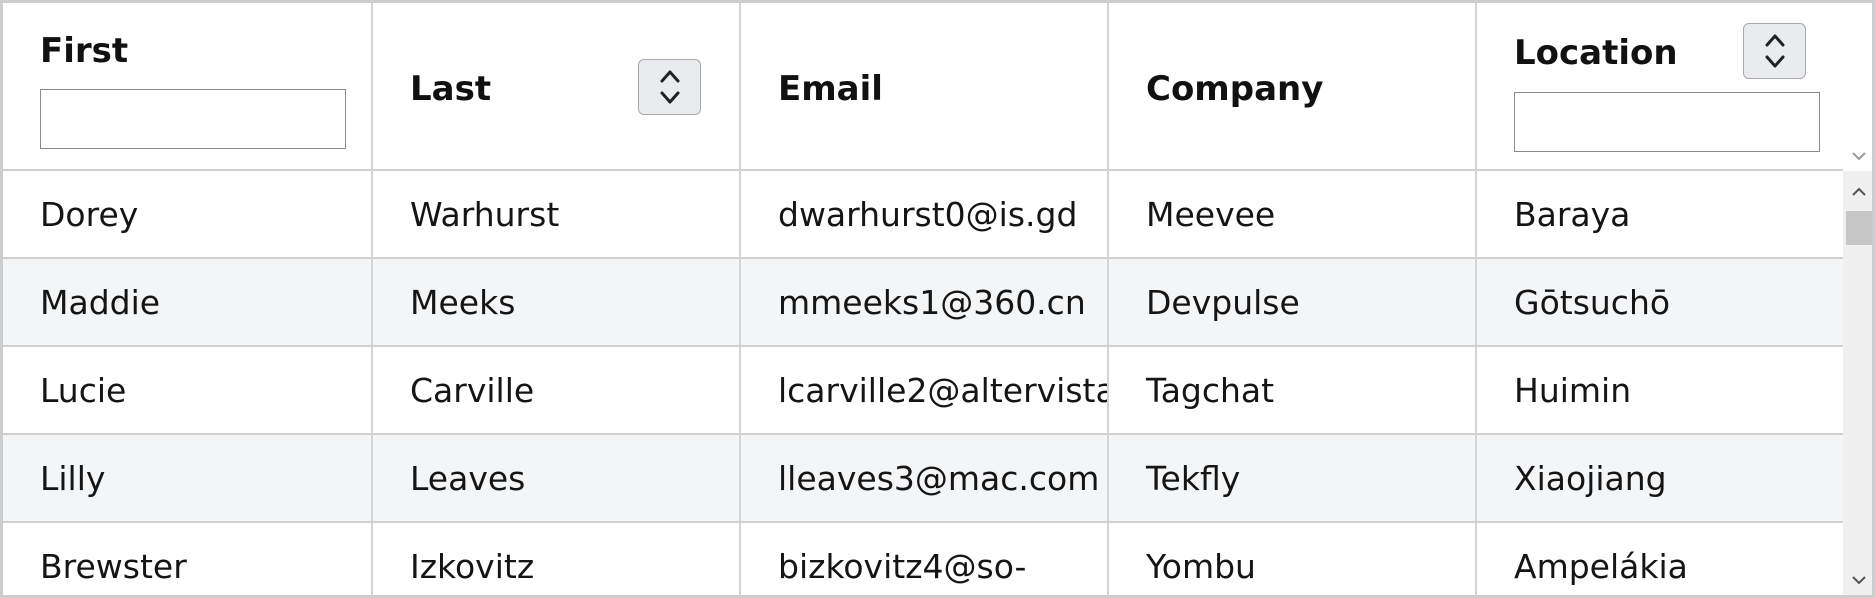 This screenshot has height=598, width=1875. What do you see at coordinates (188, 87) in the screenshot?
I see `column-header-first: First` at bounding box center [188, 87].